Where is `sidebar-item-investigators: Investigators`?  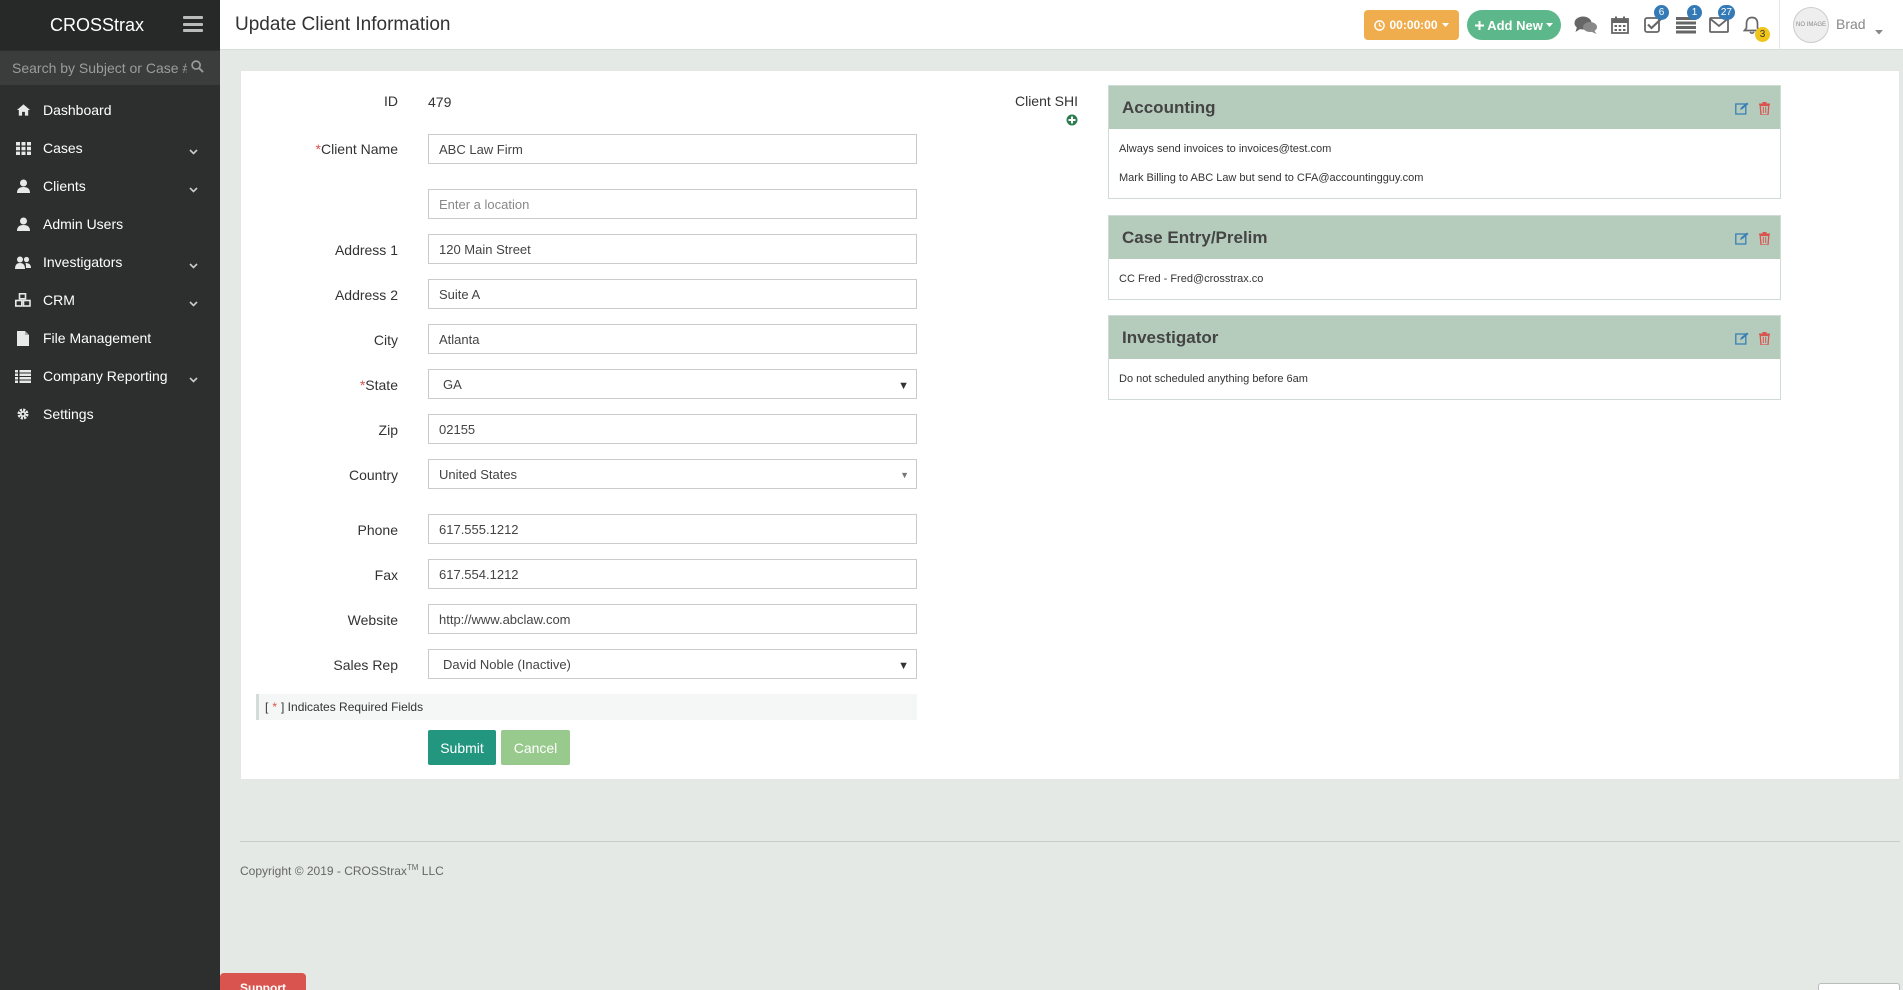 sidebar-item-investigators: Investigators is located at coordinates (110, 262).